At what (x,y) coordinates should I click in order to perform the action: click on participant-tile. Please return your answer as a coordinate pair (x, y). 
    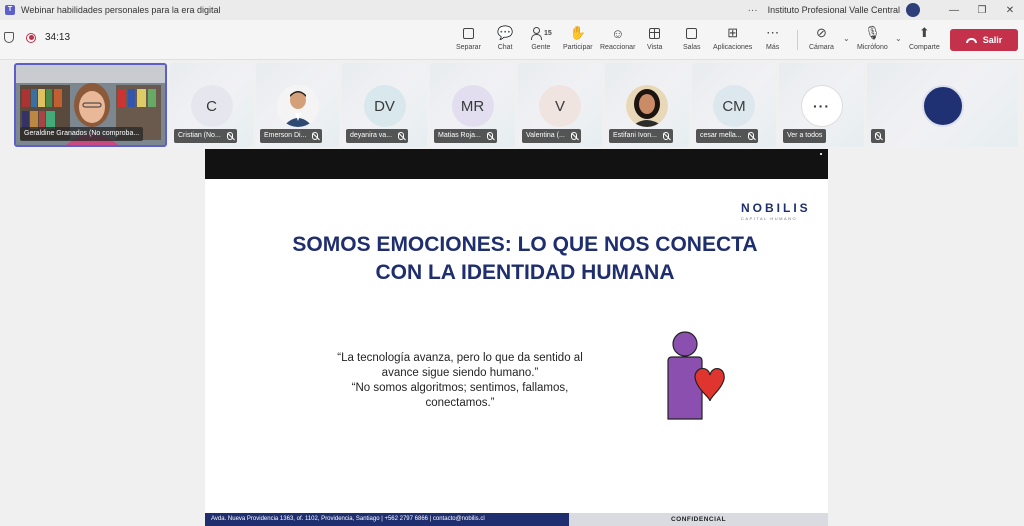
    Looking at the image, I should click on (942, 105).